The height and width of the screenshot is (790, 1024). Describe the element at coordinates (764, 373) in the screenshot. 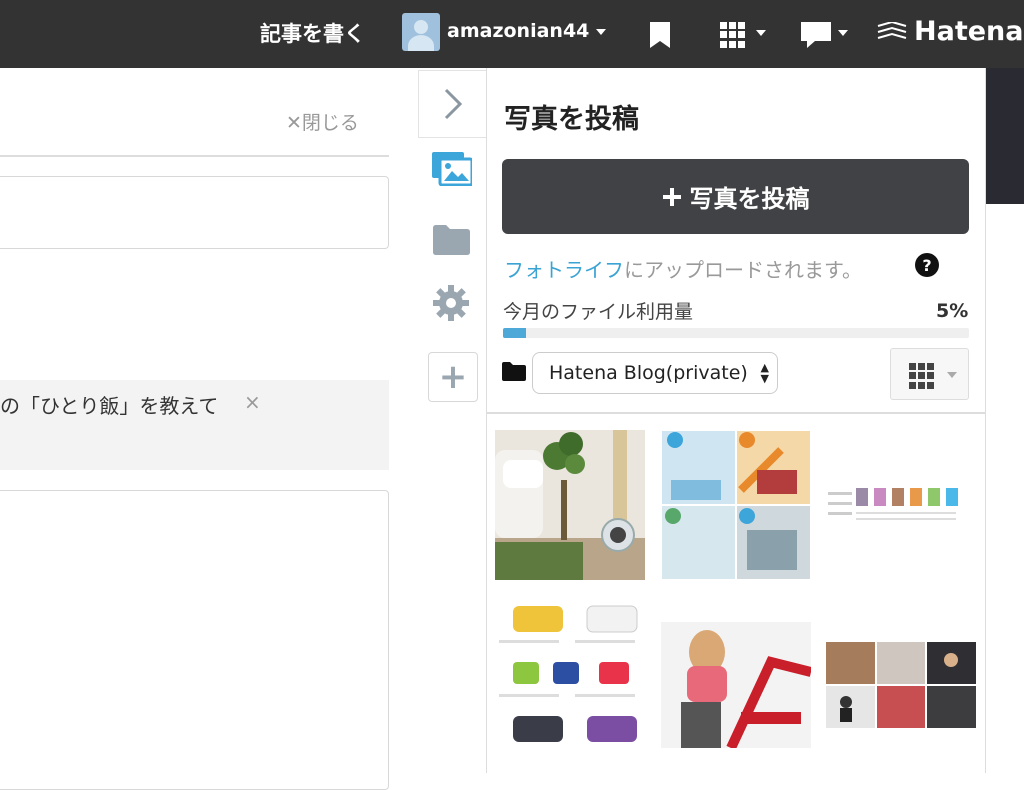

I see `select-arrows-icon: ▲ ▼` at that location.